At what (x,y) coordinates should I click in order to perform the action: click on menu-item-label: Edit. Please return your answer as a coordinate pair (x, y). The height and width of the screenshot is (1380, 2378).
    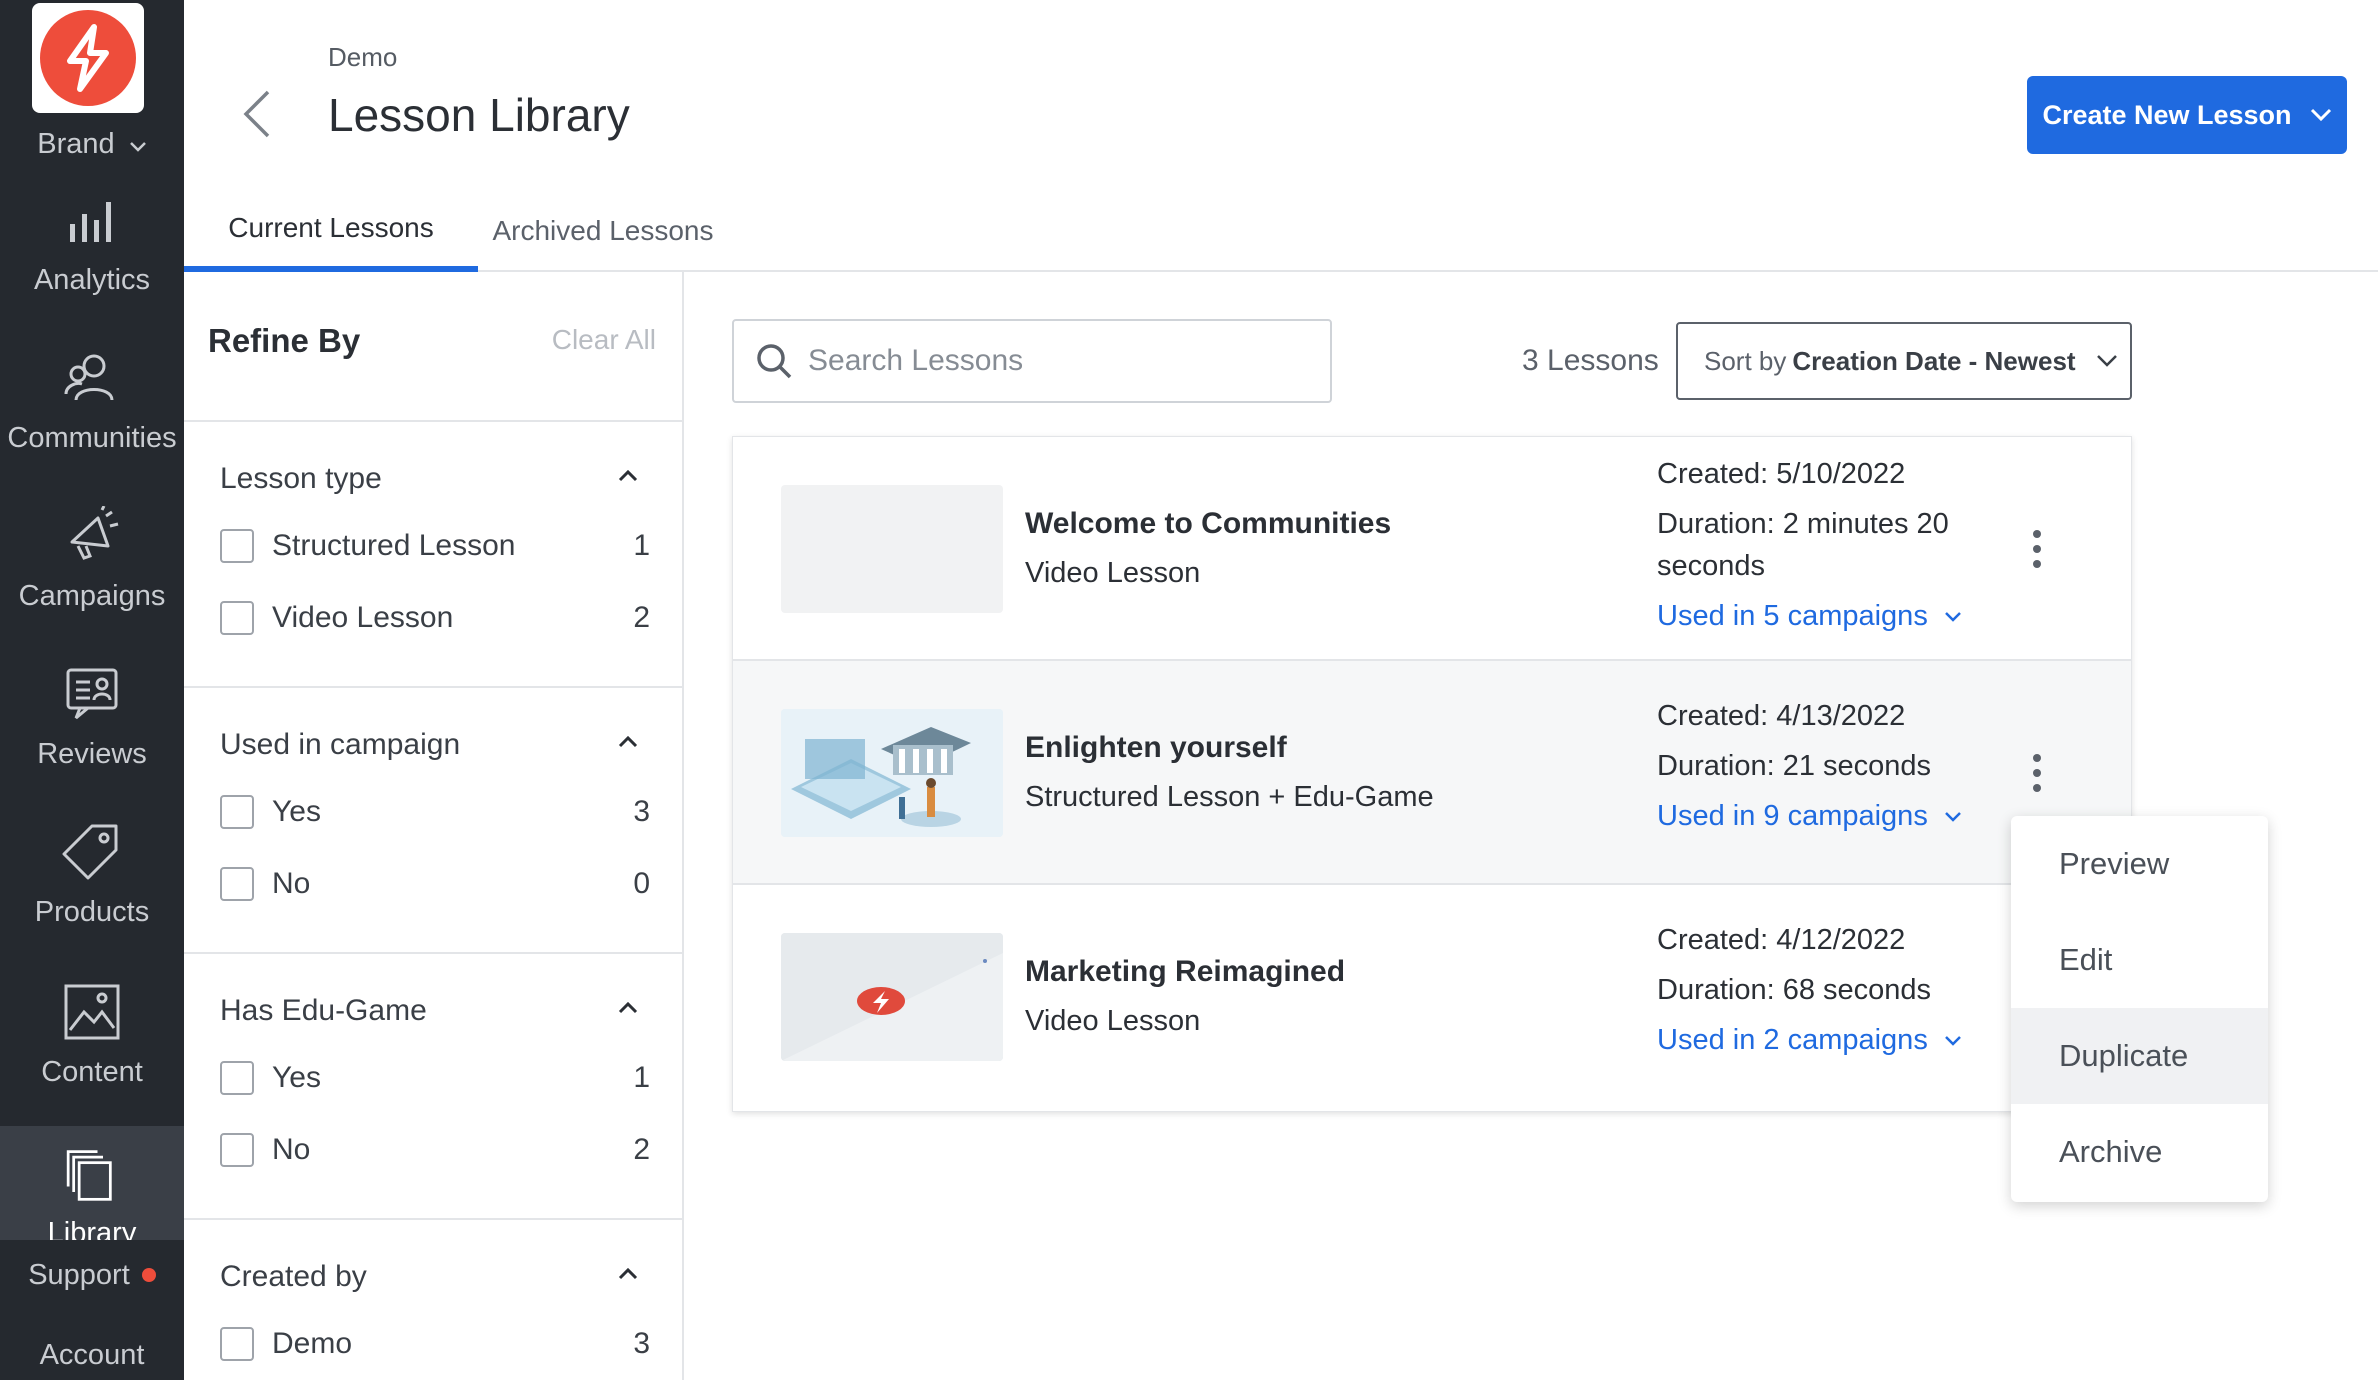
    Looking at the image, I should click on (2086, 959).